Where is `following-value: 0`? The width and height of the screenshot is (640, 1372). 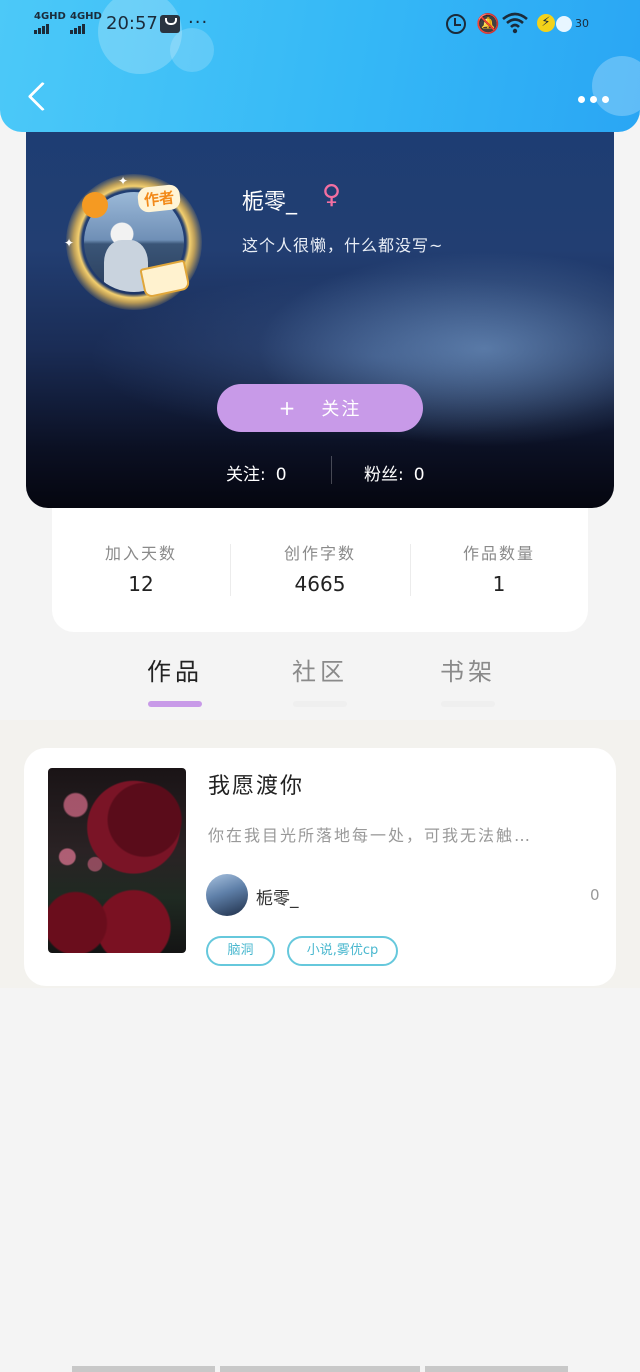
following-value: 0 is located at coordinates (281, 475).